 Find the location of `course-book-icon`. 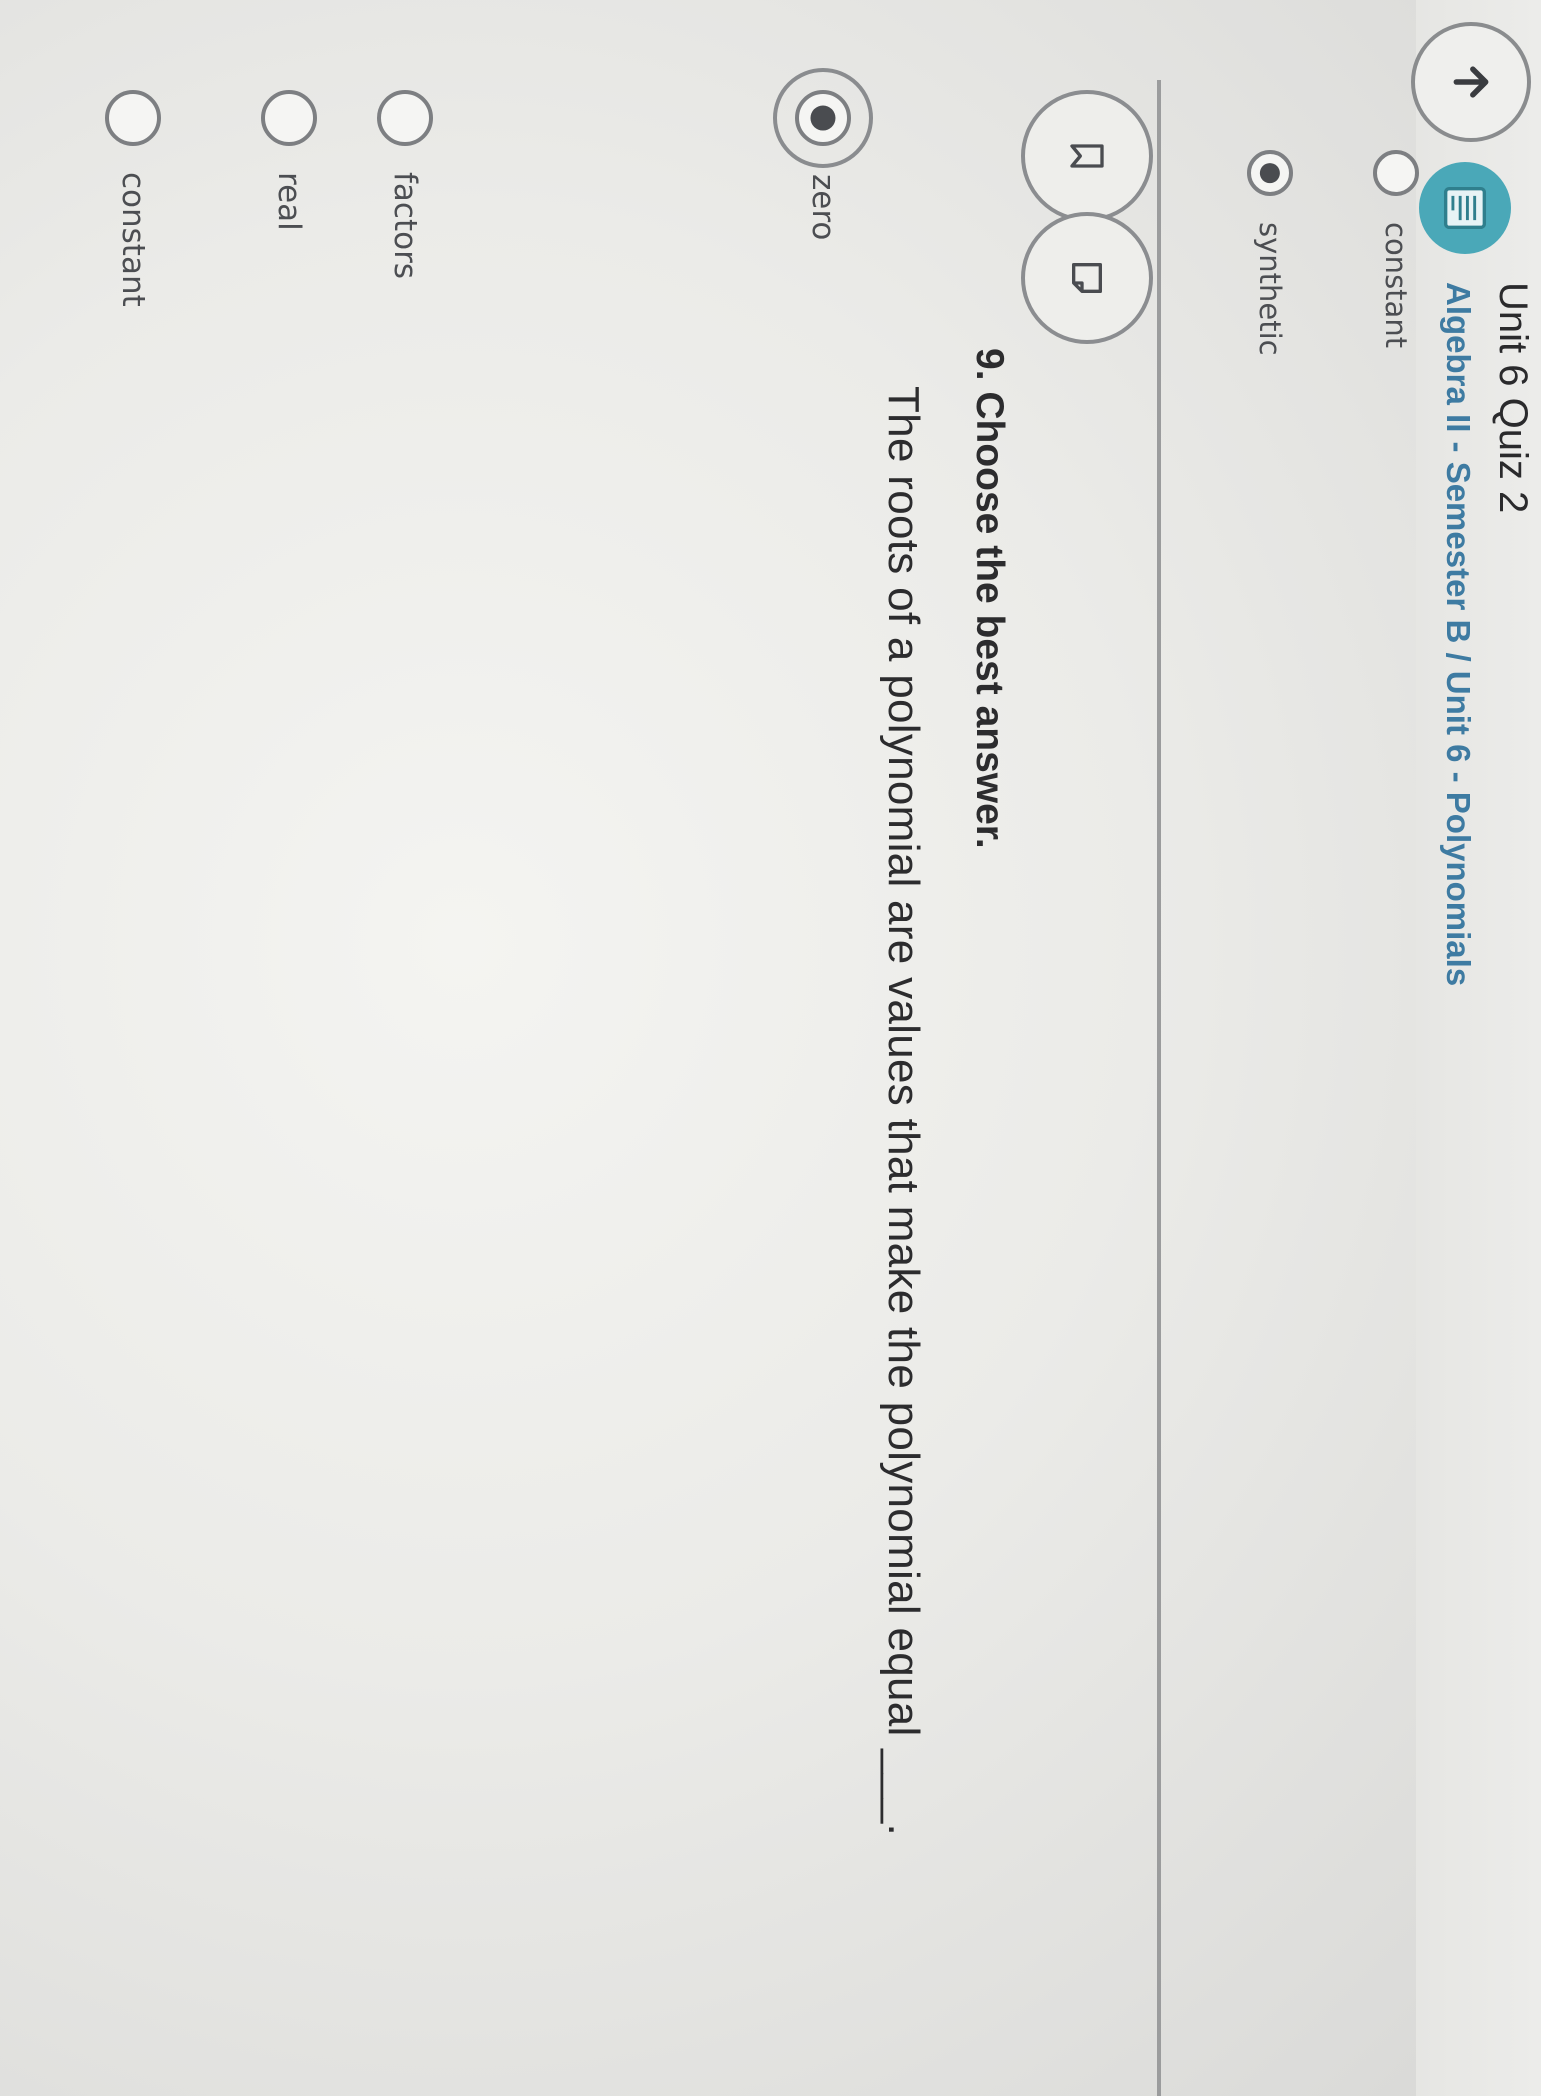

course-book-icon is located at coordinates (1465, 208).